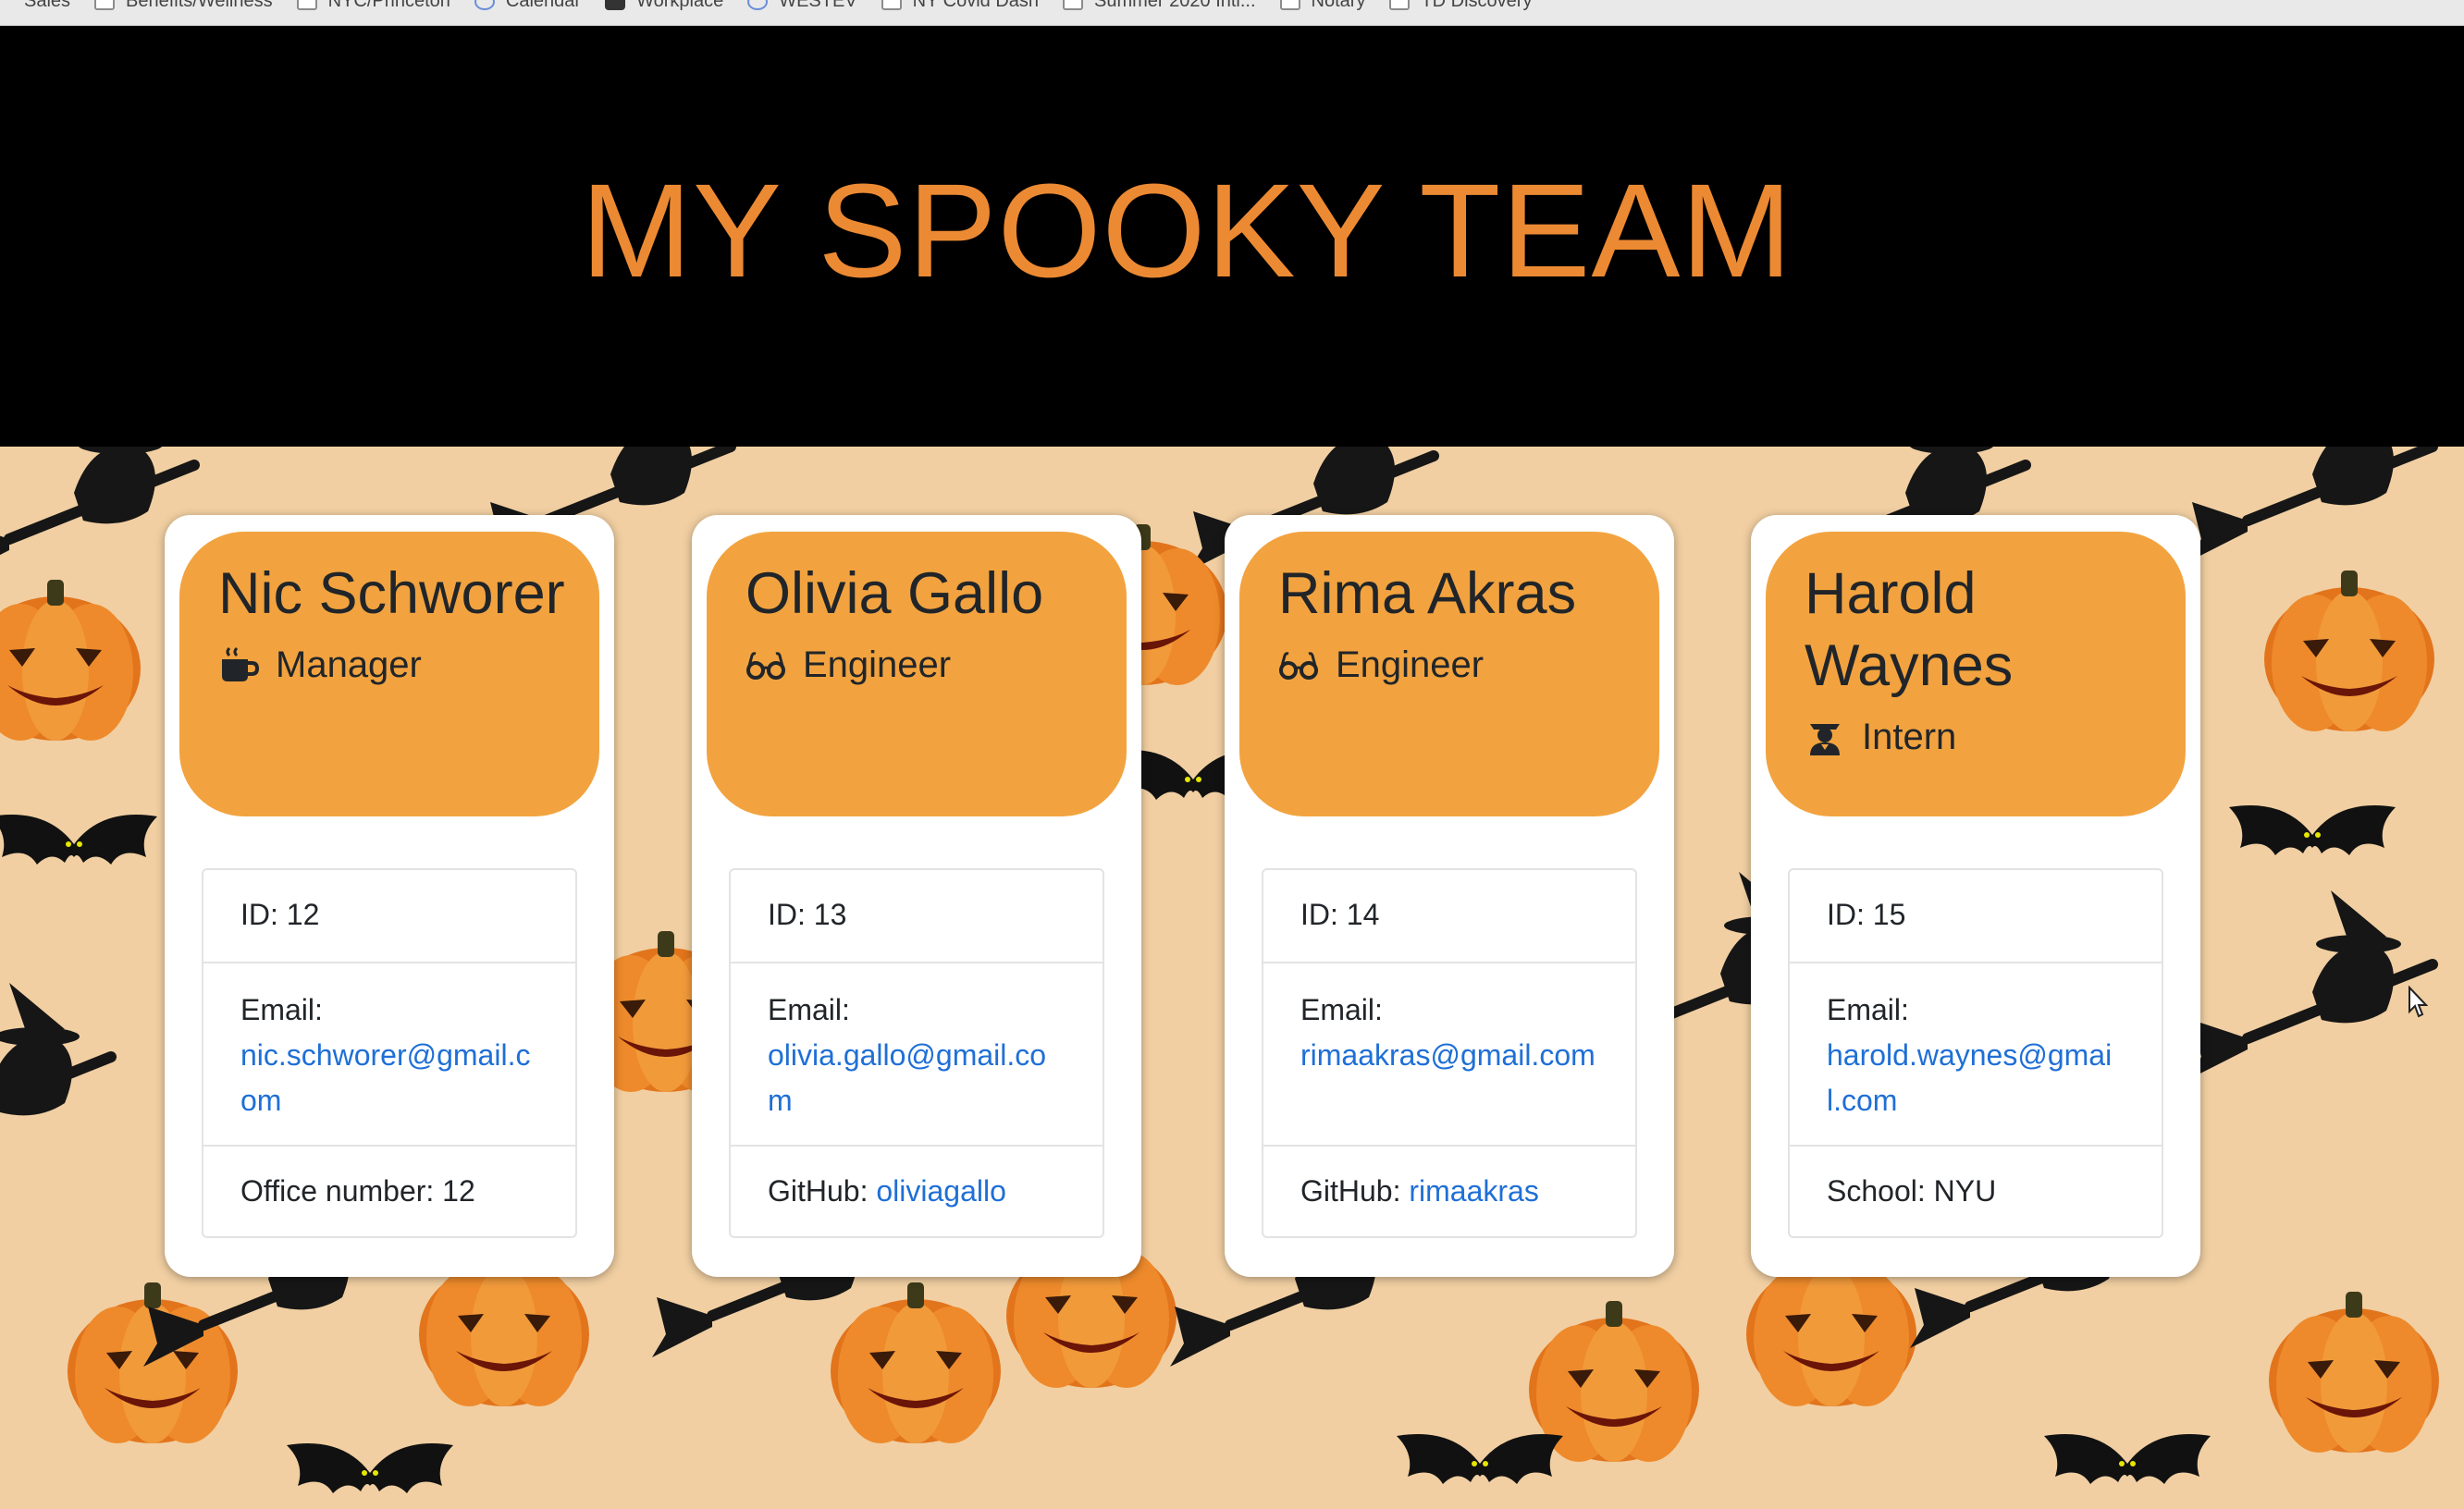  What do you see at coordinates (1910, 629) in the screenshot?
I see `employee-name: Harold Waynes` at bounding box center [1910, 629].